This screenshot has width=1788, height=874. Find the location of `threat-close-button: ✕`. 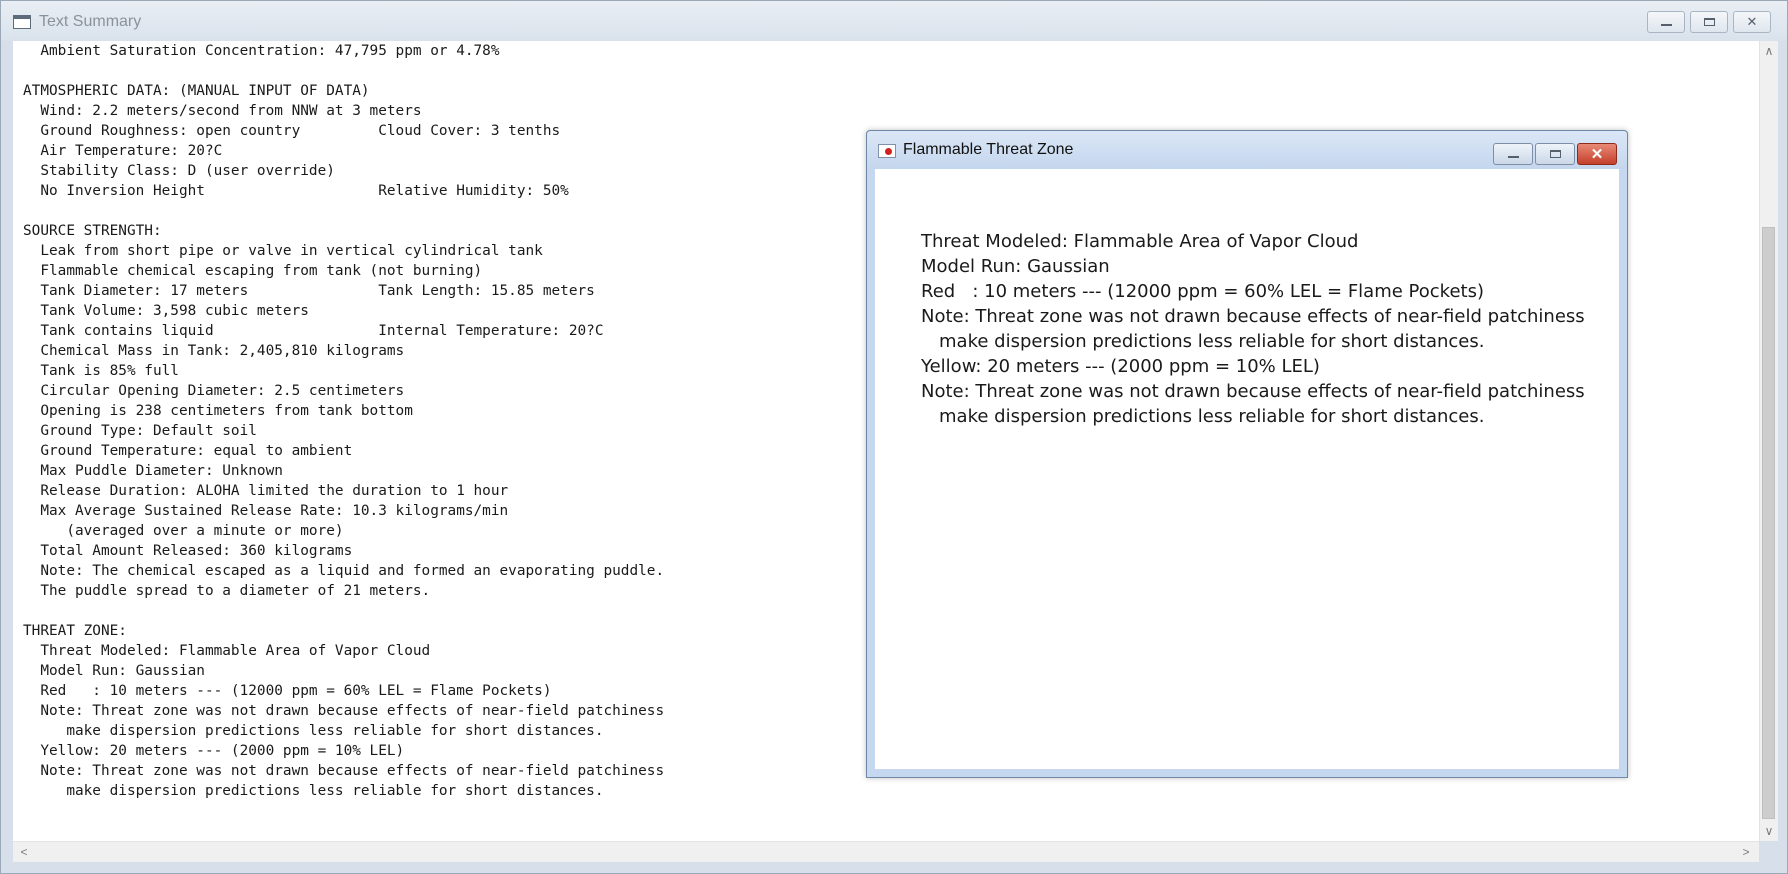

threat-close-button: ✕ is located at coordinates (1597, 154).